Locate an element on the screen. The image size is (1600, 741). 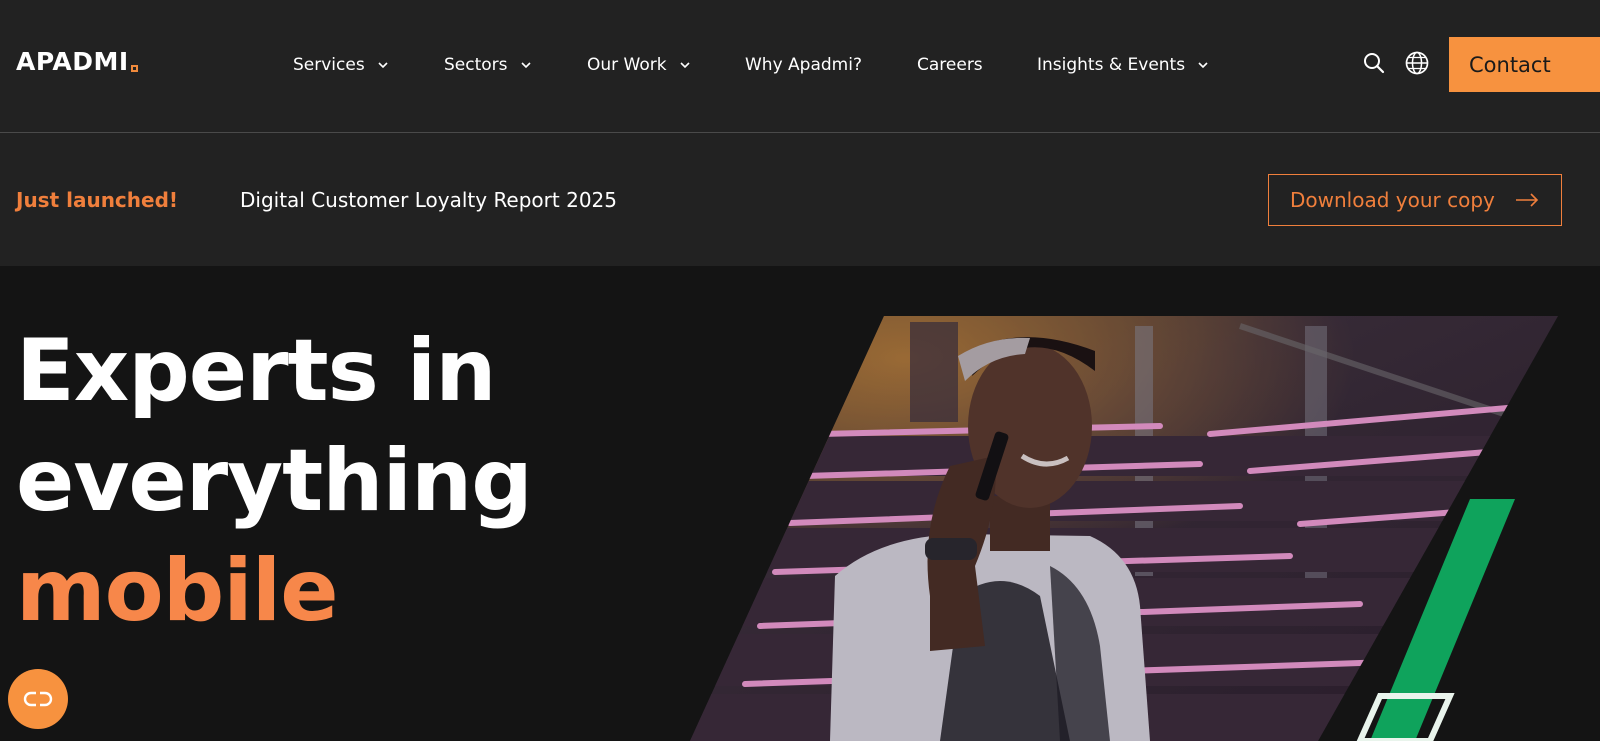
chat-link-icon is located at coordinates (38, 699).